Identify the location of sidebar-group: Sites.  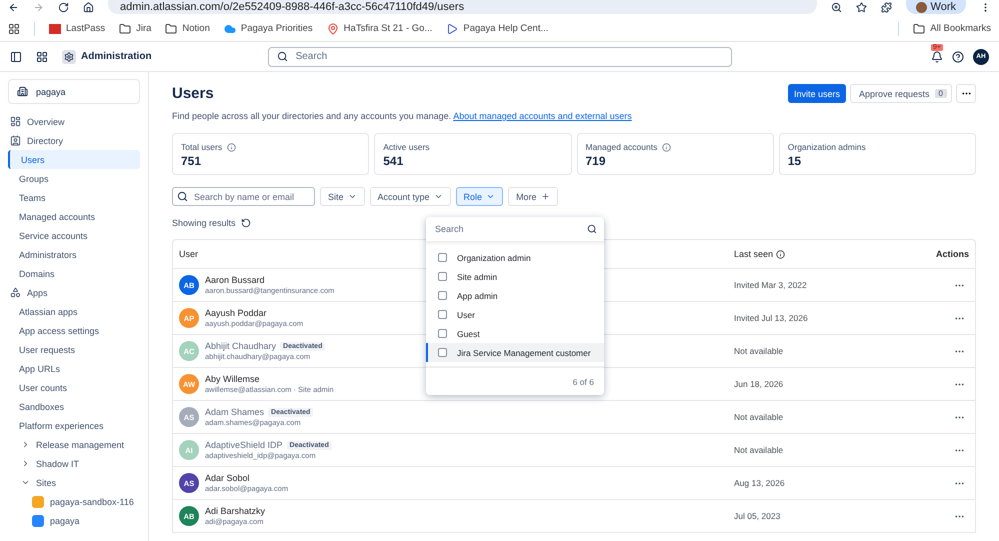
(74, 482).